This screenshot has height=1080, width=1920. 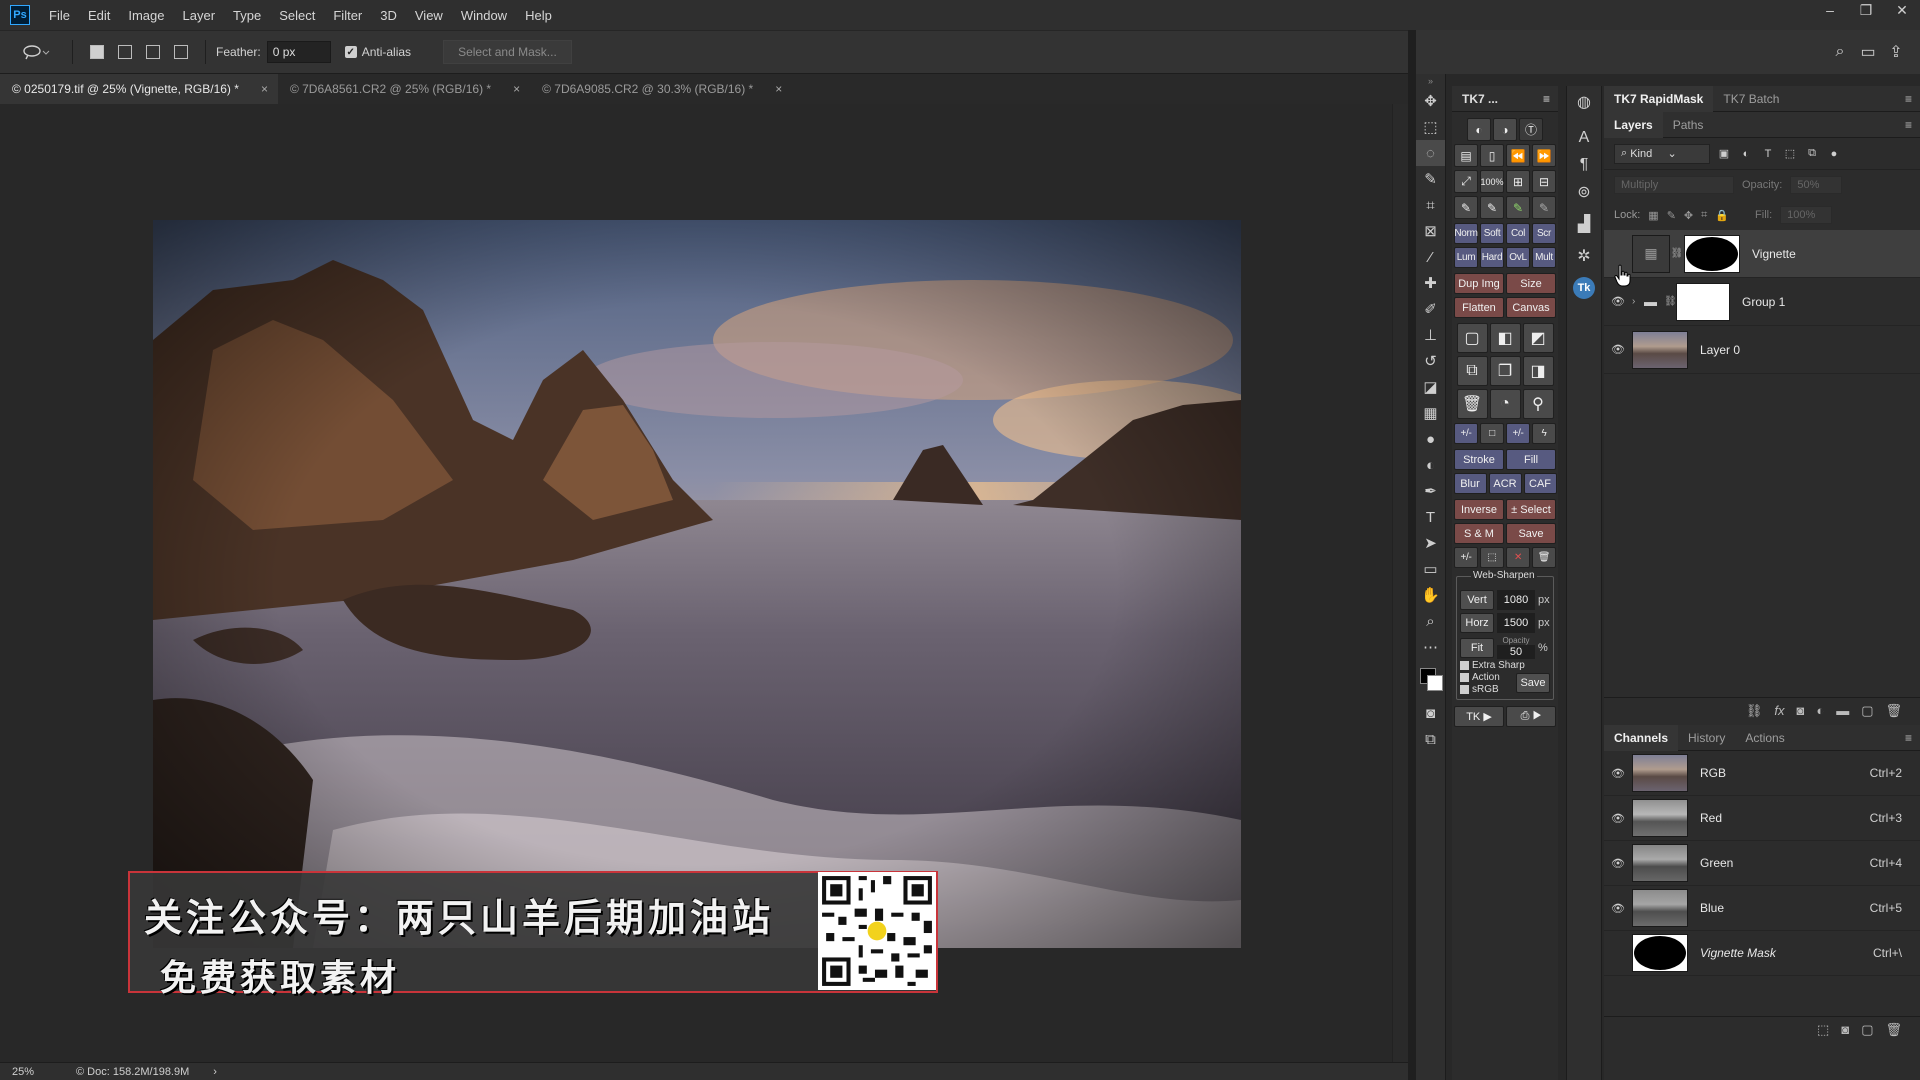 I want to click on new-group-icon: ▬, so click(x=1842, y=710).